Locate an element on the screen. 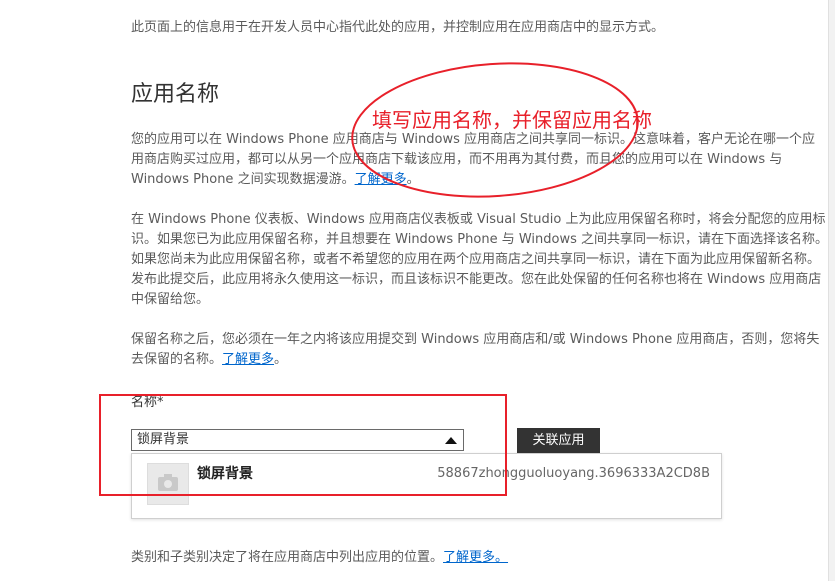  triangle-up-icon is located at coordinates (451, 440).